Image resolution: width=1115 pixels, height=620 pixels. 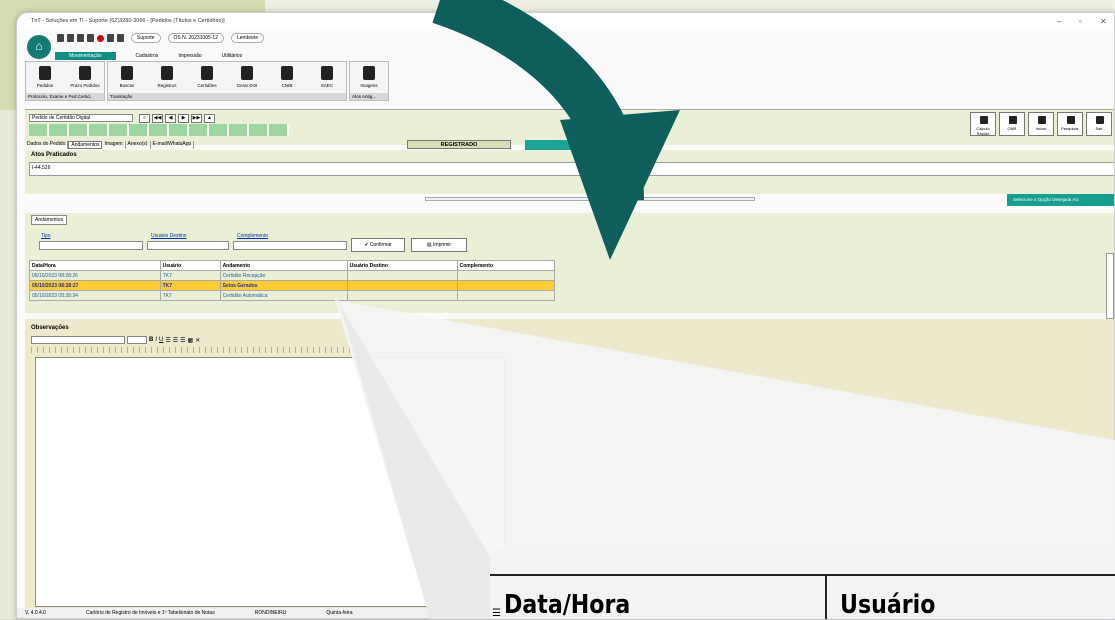 I want to click on zoom-grip-icon: ☰, so click(x=496, y=613).